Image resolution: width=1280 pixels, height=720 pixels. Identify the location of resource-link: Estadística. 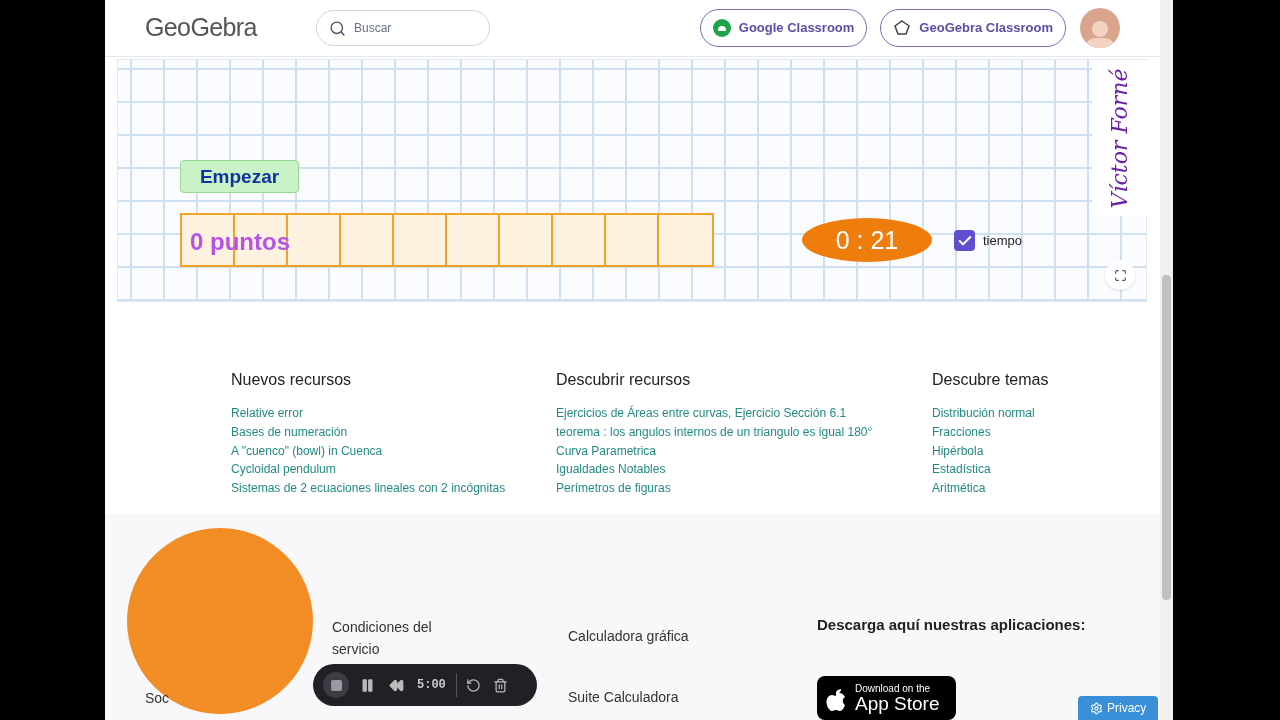
(1007, 470).